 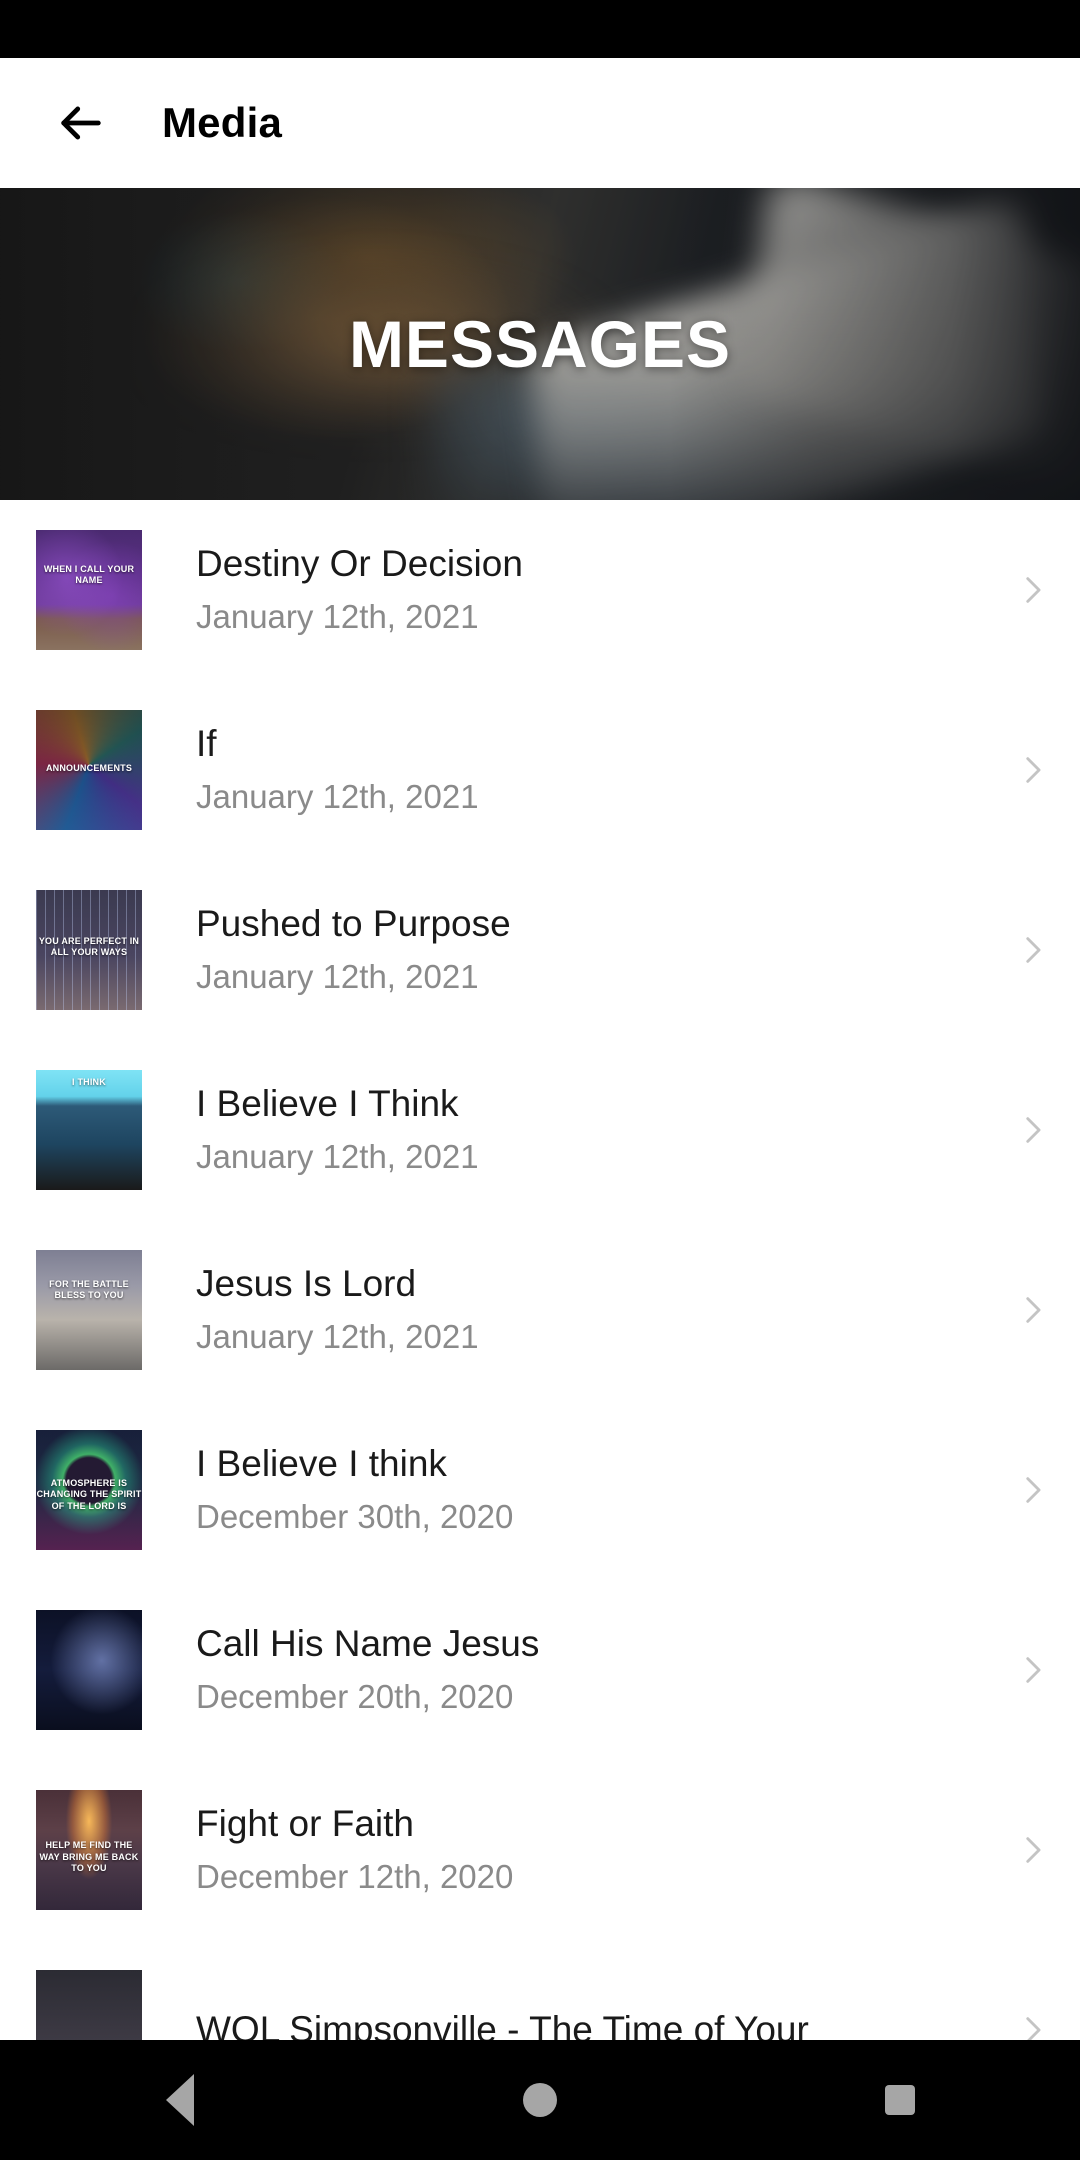 I want to click on sermon-title: Call His Name Jesus, so click(x=368, y=1644).